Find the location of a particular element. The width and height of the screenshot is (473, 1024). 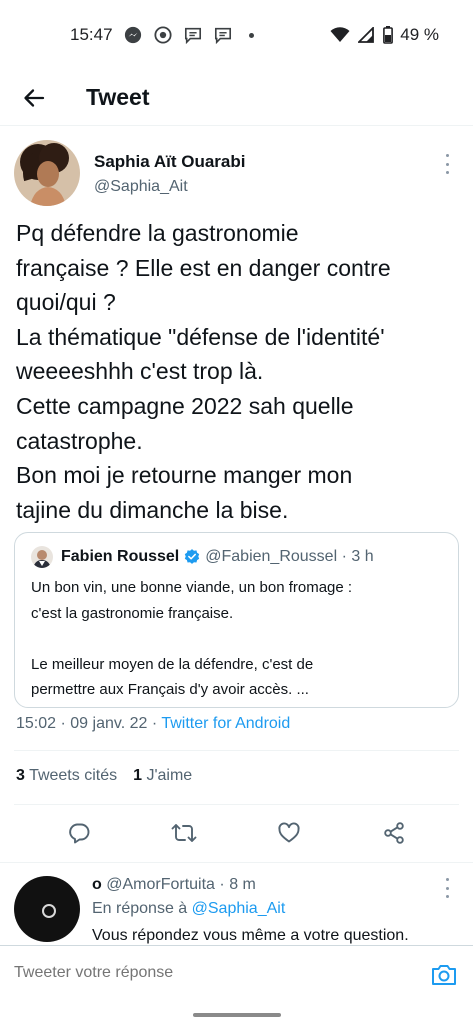

notification-dot is located at coordinates (251, 35).